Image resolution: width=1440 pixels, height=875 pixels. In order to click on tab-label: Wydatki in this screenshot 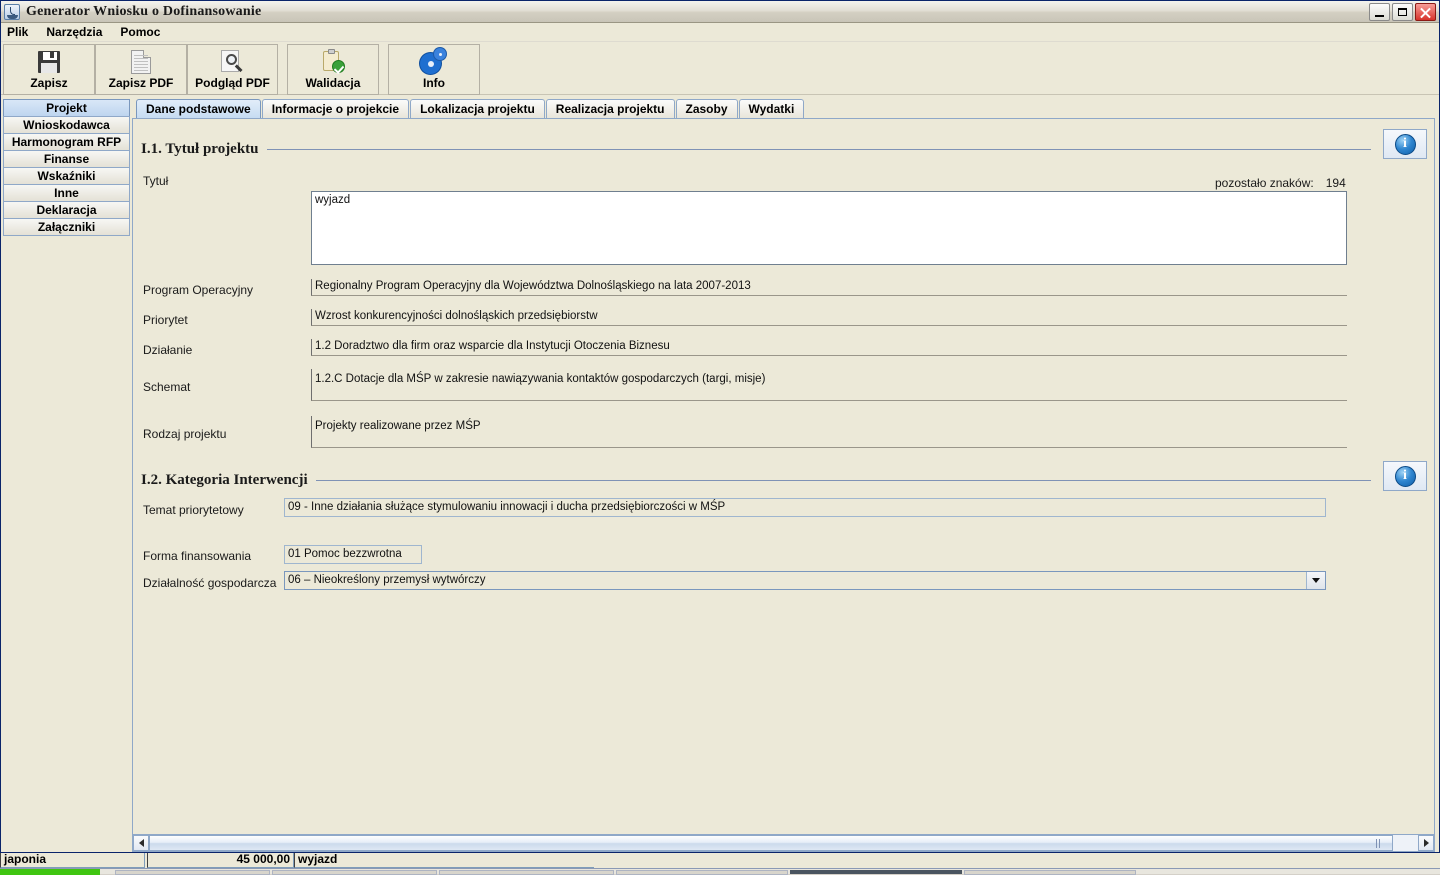, I will do `click(771, 109)`.